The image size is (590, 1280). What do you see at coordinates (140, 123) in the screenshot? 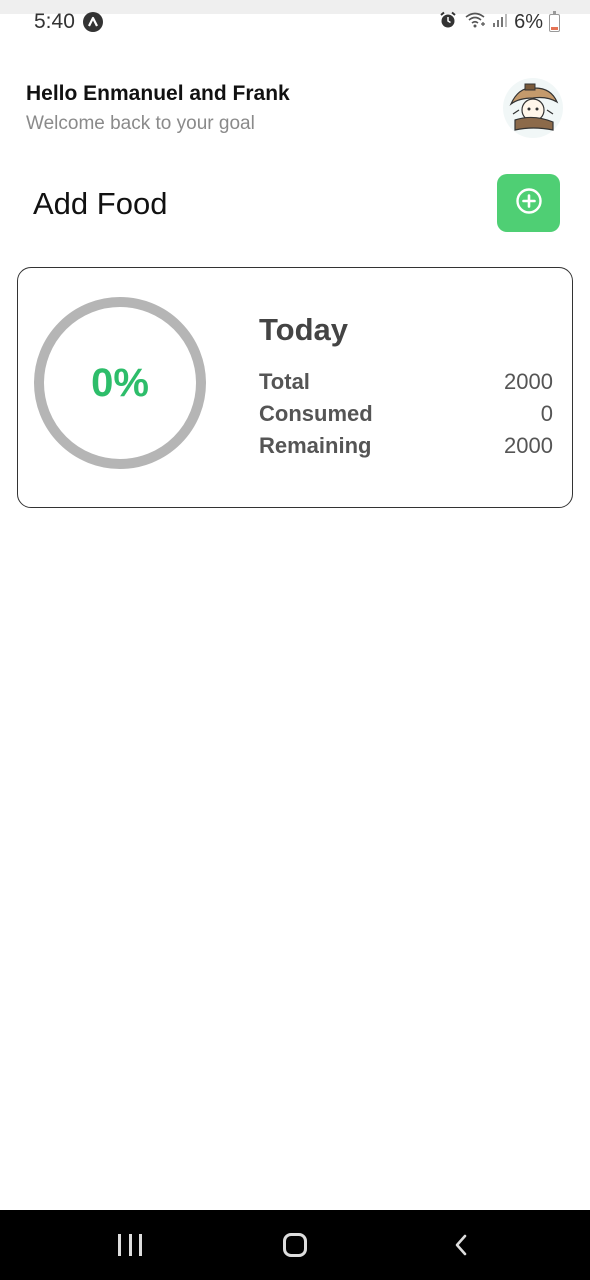
I see `greeting-subtitle: Welcome back to your goal` at bounding box center [140, 123].